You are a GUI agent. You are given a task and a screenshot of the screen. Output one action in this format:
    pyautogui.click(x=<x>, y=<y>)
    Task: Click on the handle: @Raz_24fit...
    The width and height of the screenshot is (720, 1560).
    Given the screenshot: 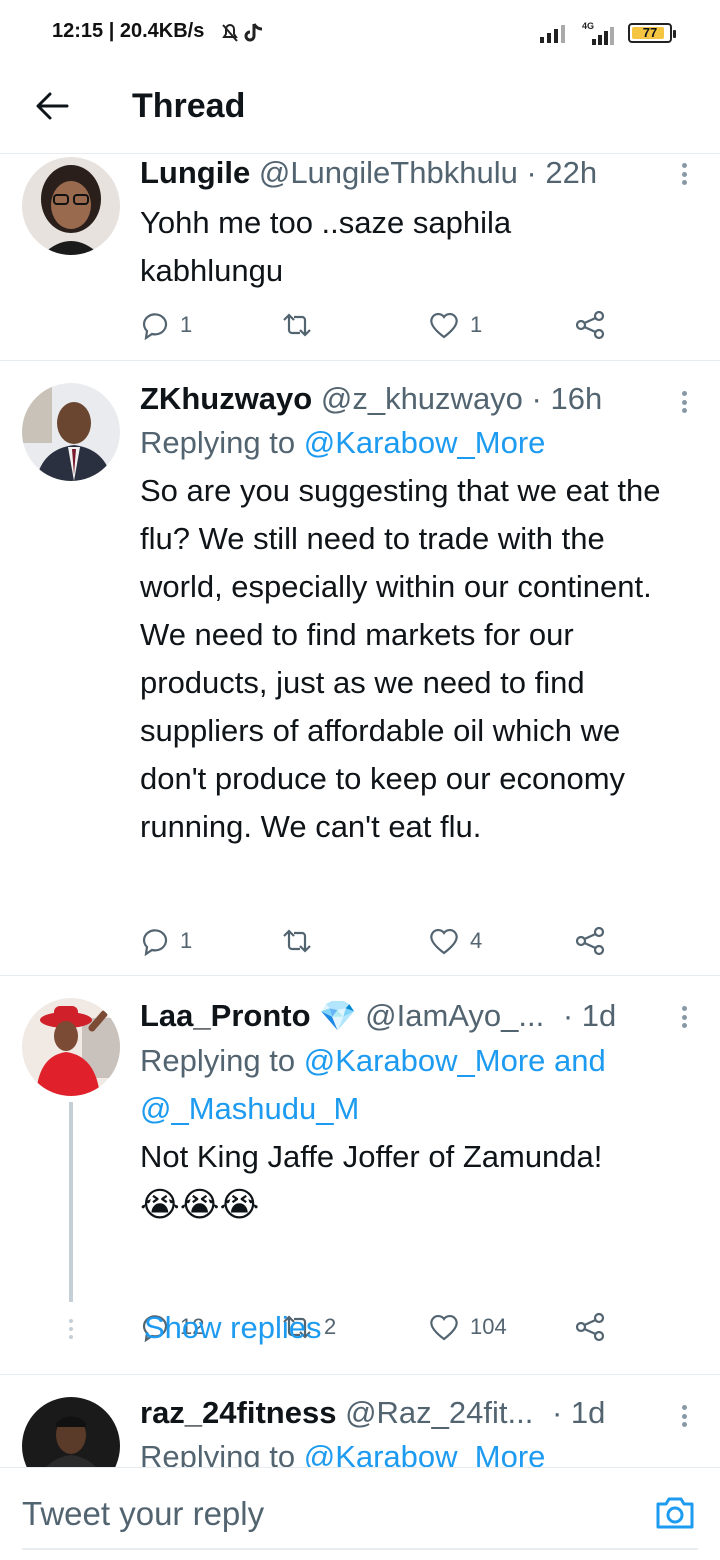 What is the action you would take?
    pyautogui.click(x=439, y=1412)
    